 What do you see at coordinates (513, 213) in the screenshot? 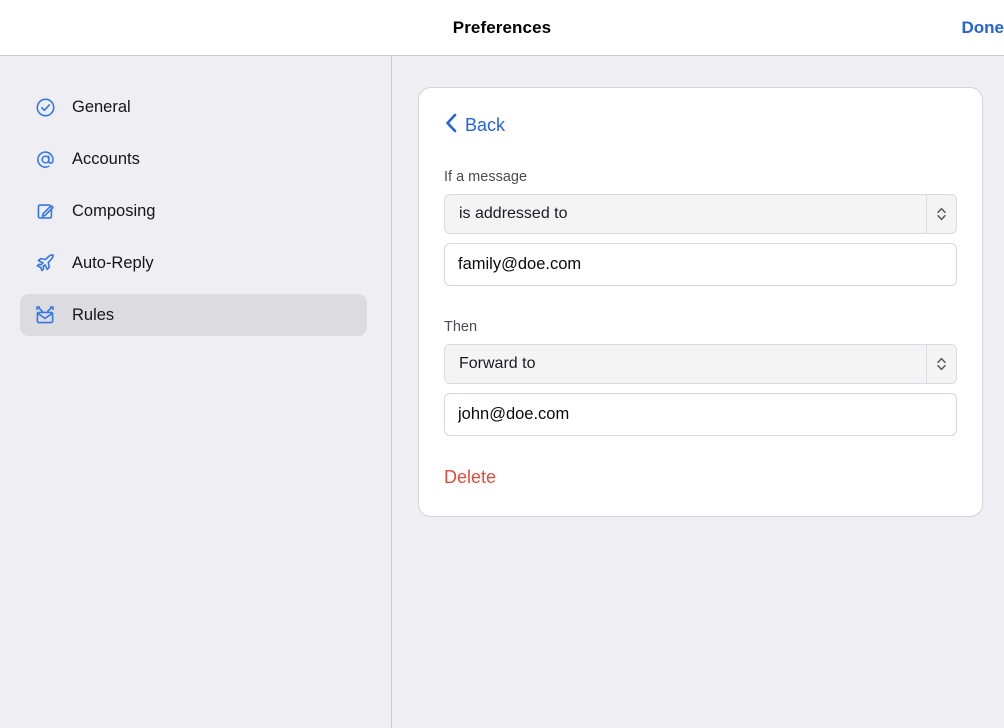
I see `condition-select-value: is addressed to` at bounding box center [513, 213].